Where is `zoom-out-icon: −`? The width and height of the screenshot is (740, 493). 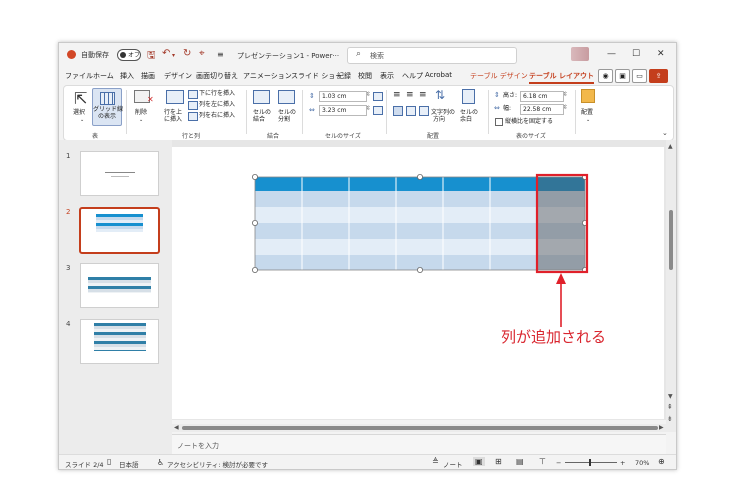 zoom-out-icon: − is located at coordinates (558, 463).